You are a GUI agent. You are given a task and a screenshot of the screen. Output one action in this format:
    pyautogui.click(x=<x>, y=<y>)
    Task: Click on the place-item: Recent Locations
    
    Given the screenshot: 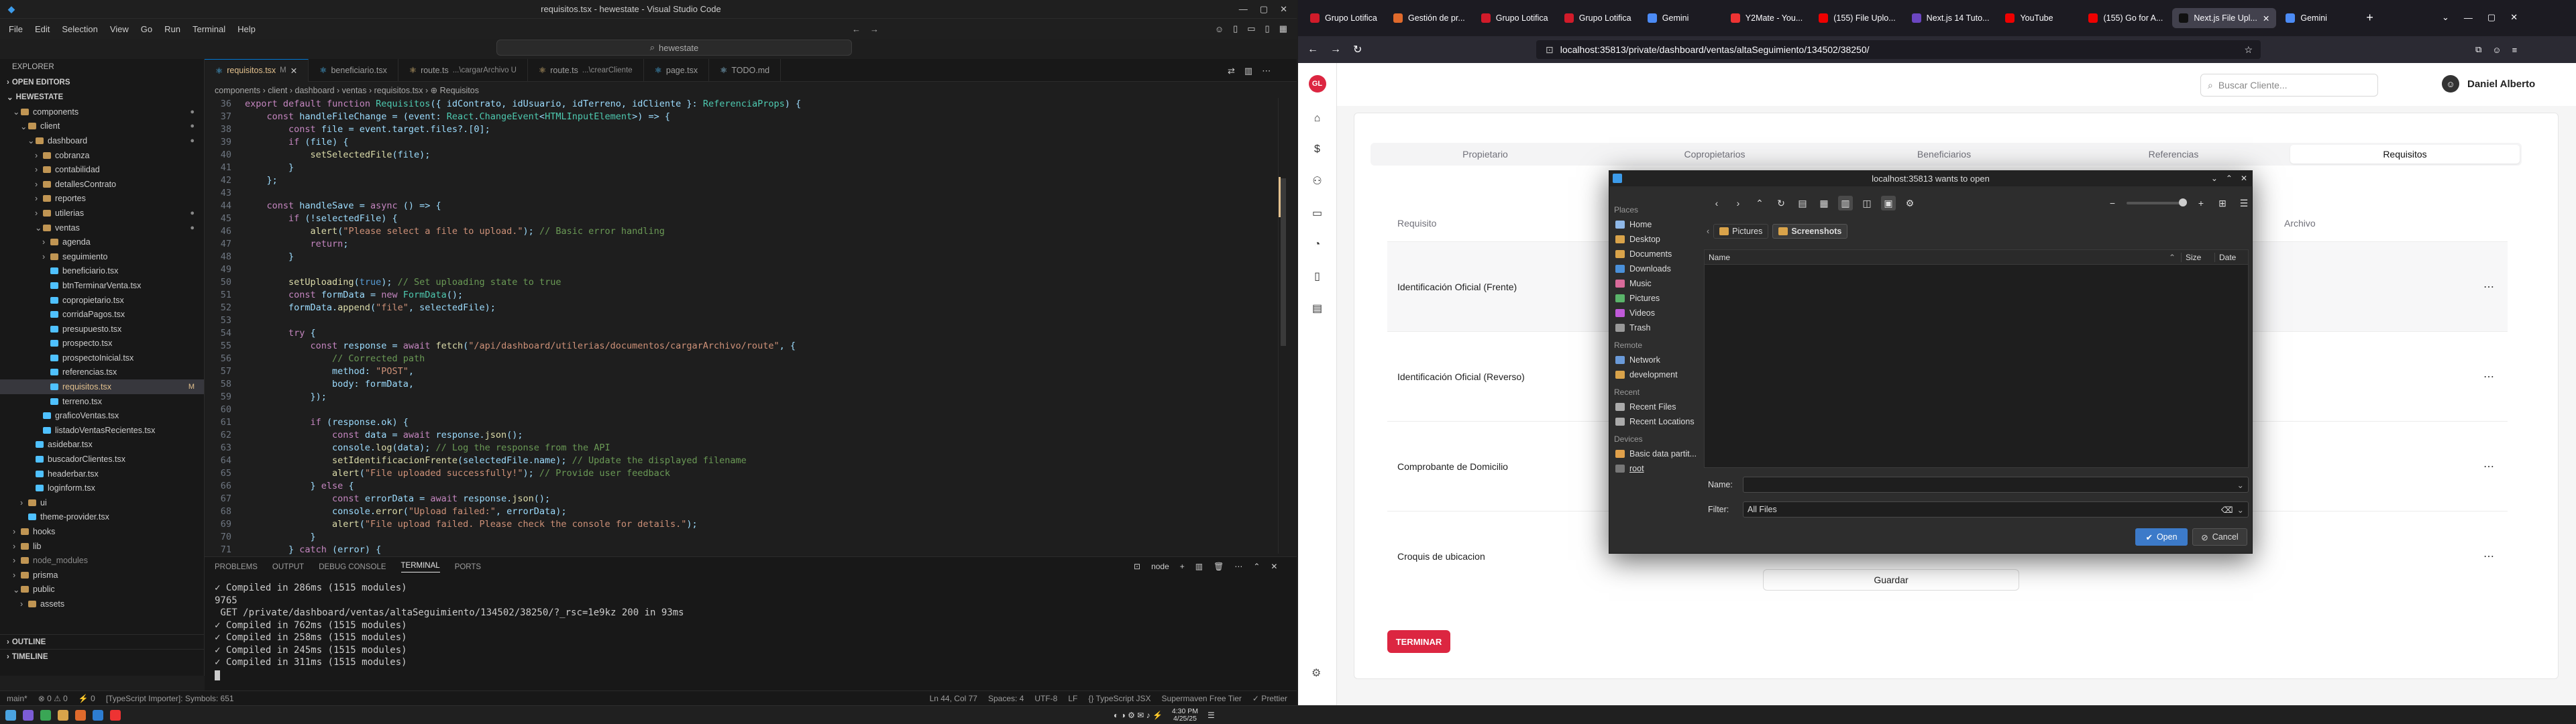 What is the action you would take?
    pyautogui.click(x=1655, y=421)
    